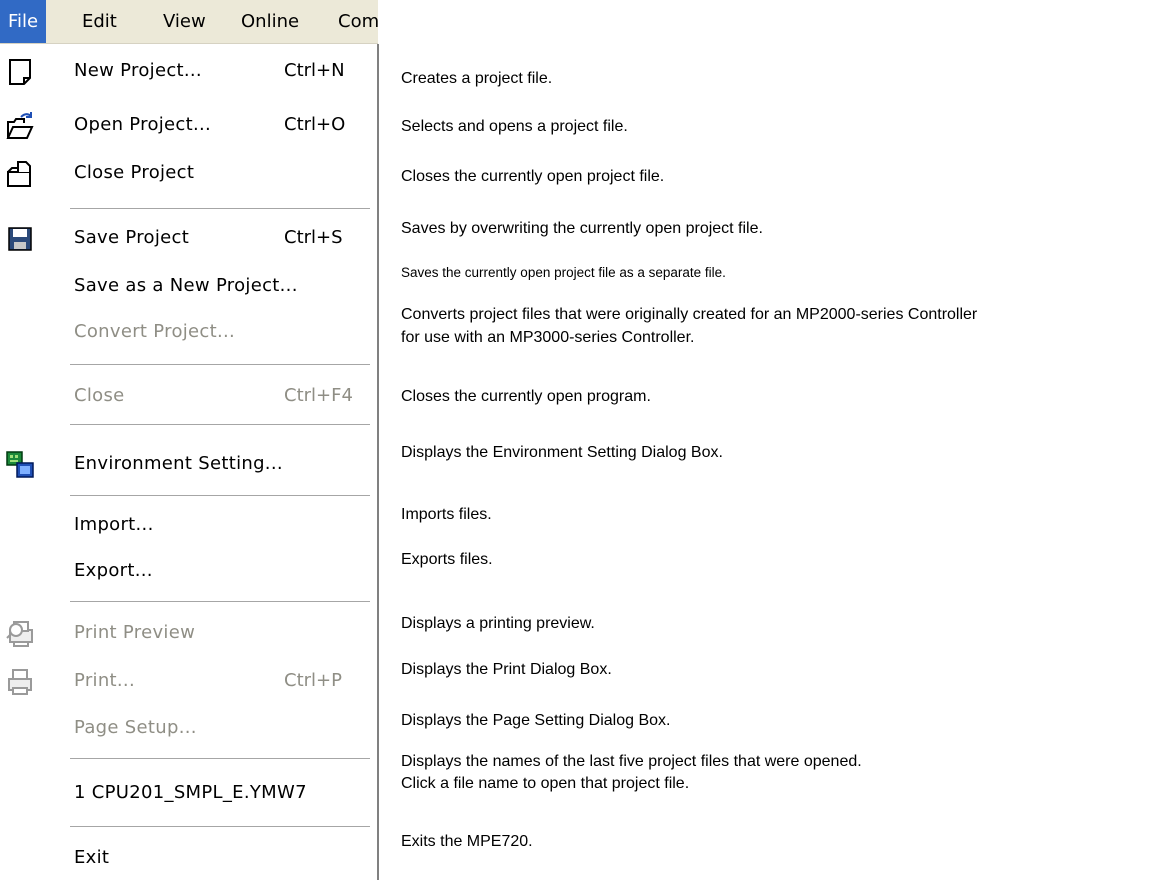 The height and width of the screenshot is (880, 1171). What do you see at coordinates (270, 21) in the screenshot?
I see `menu-online: Online` at bounding box center [270, 21].